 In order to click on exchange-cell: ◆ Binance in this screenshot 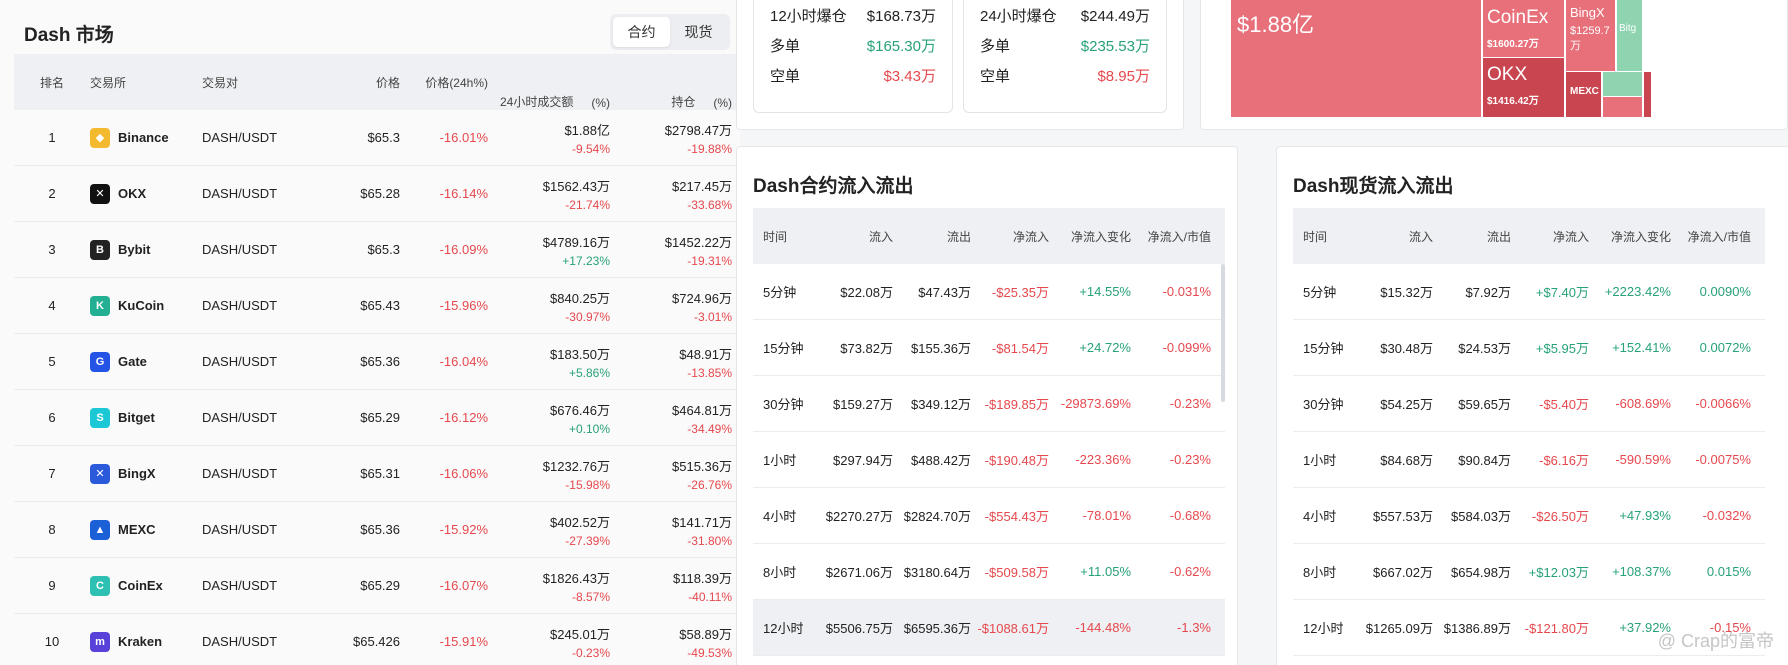, I will do `click(145, 137)`.